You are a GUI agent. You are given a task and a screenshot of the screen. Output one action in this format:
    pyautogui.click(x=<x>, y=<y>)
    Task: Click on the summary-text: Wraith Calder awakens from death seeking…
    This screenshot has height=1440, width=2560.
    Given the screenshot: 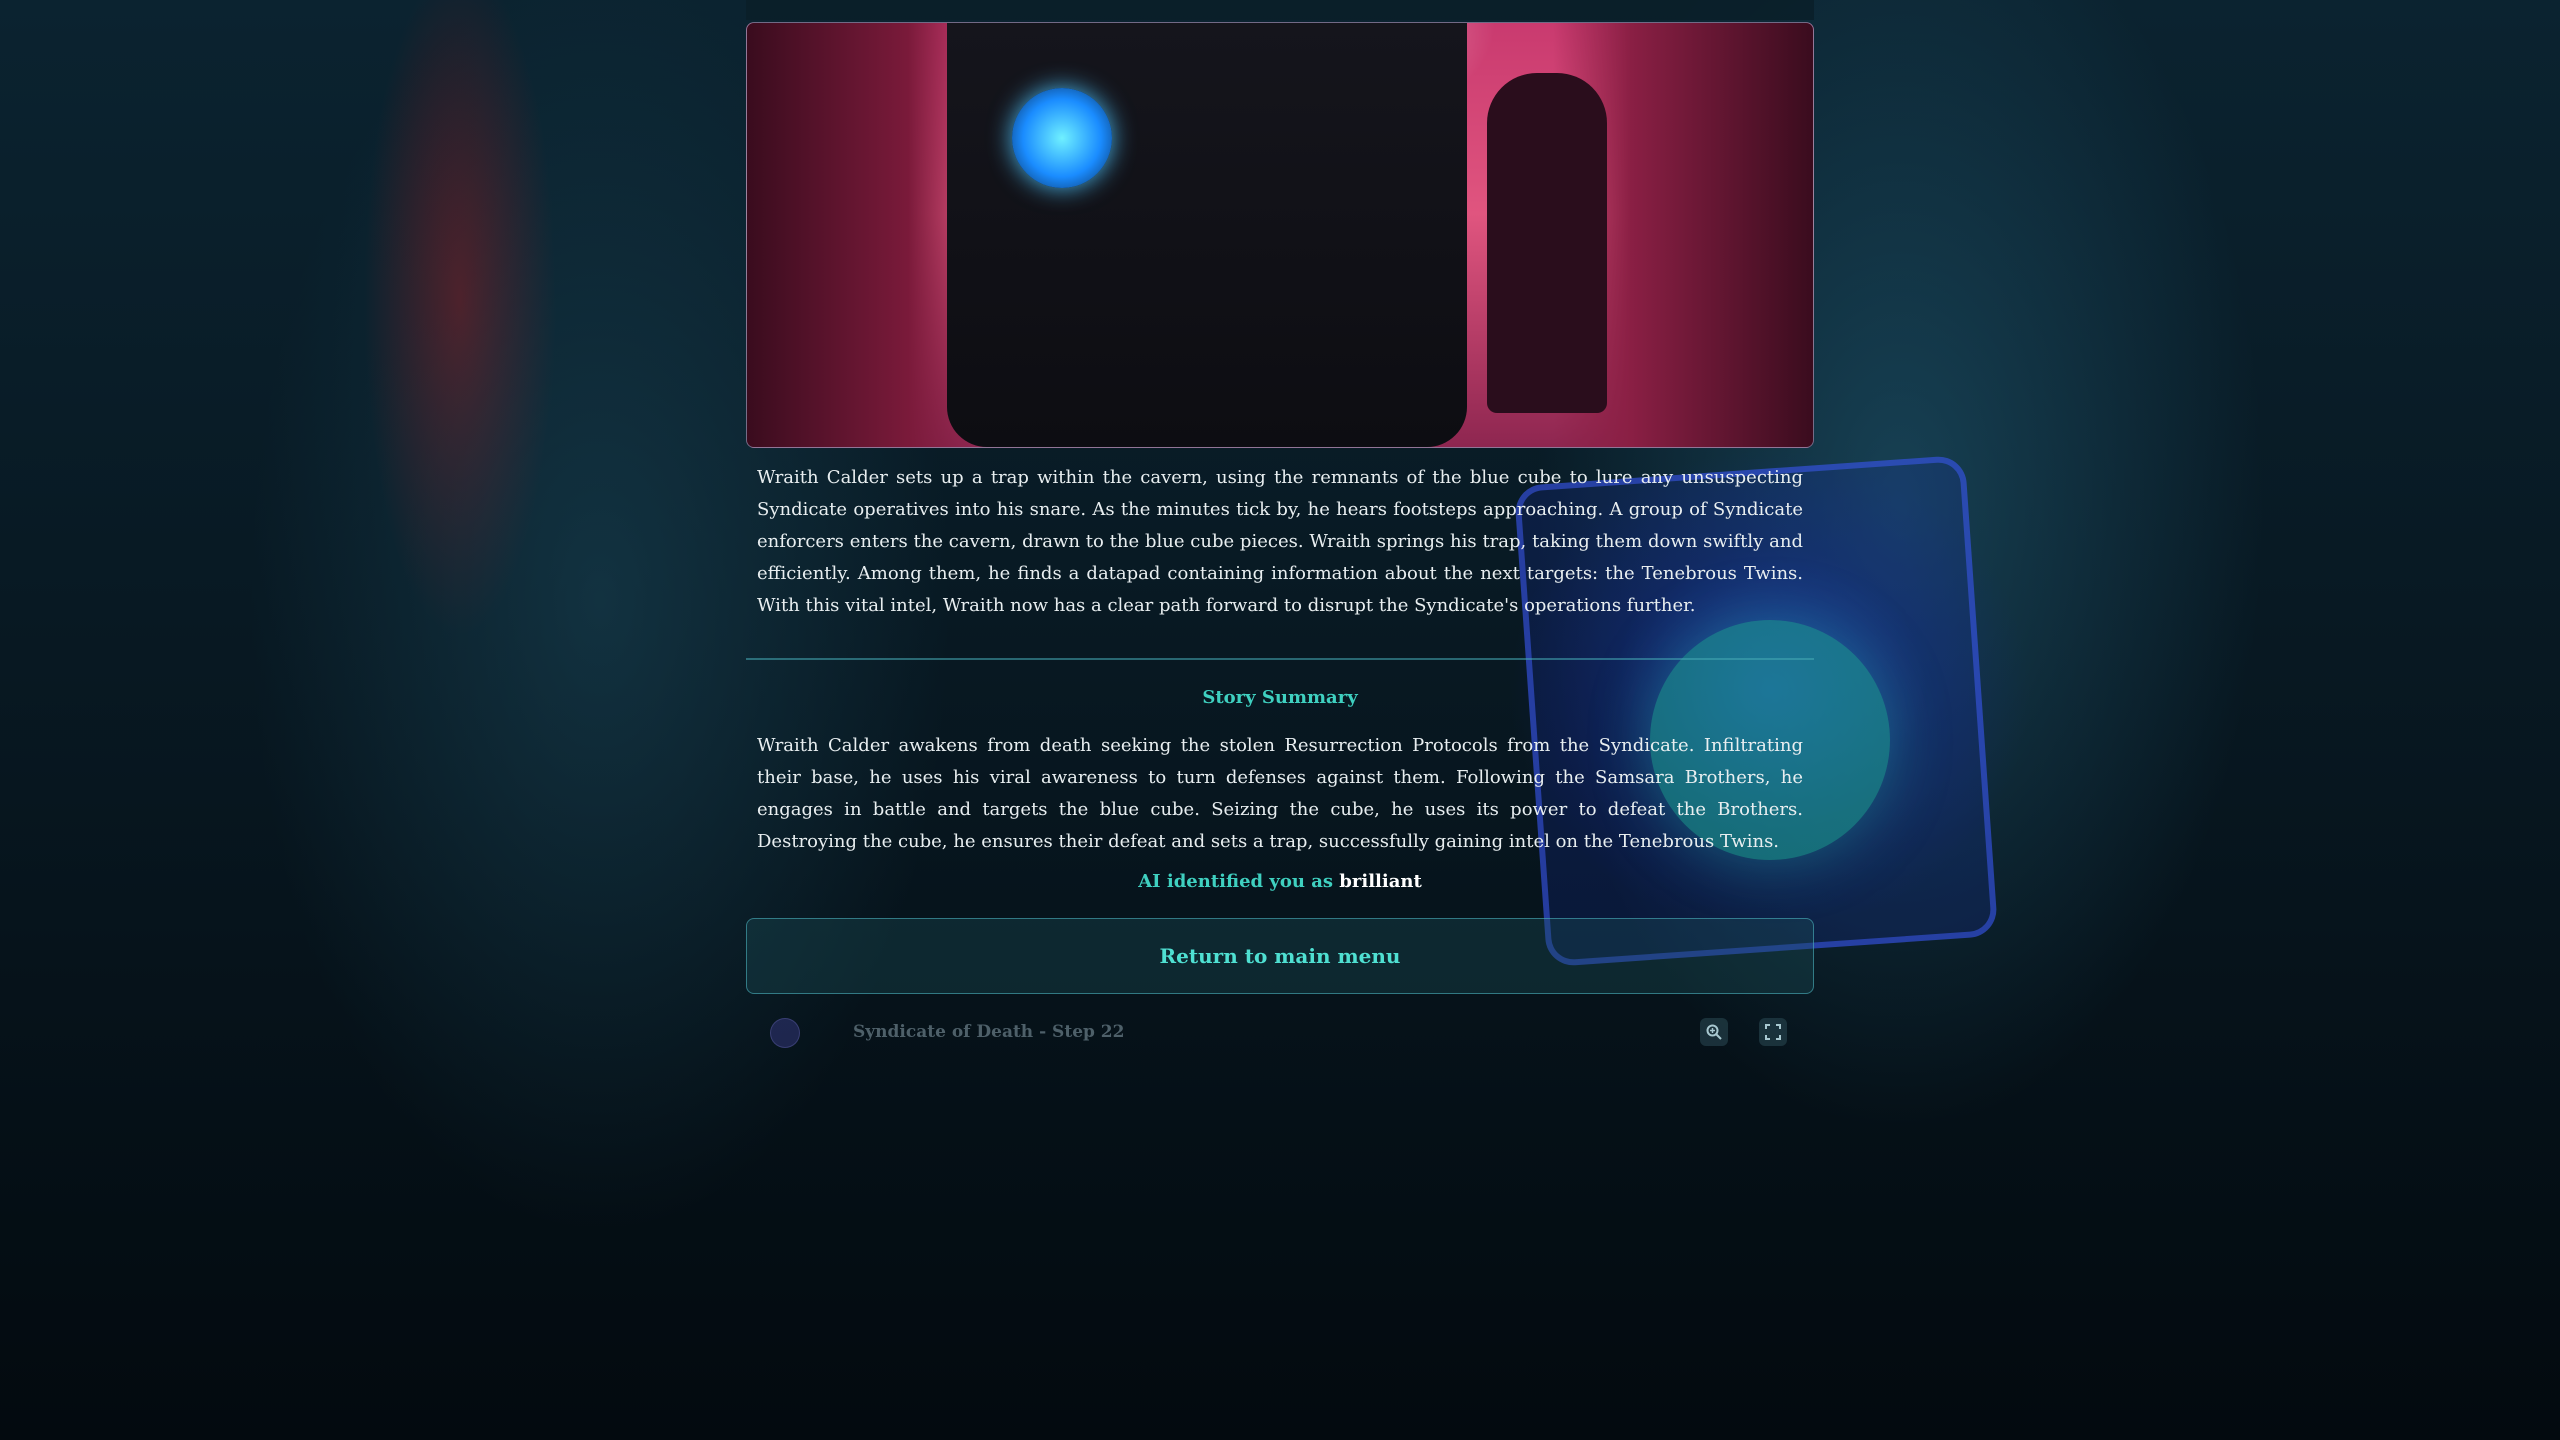 What is the action you would take?
    pyautogui.click(x=1280, y=793)
    